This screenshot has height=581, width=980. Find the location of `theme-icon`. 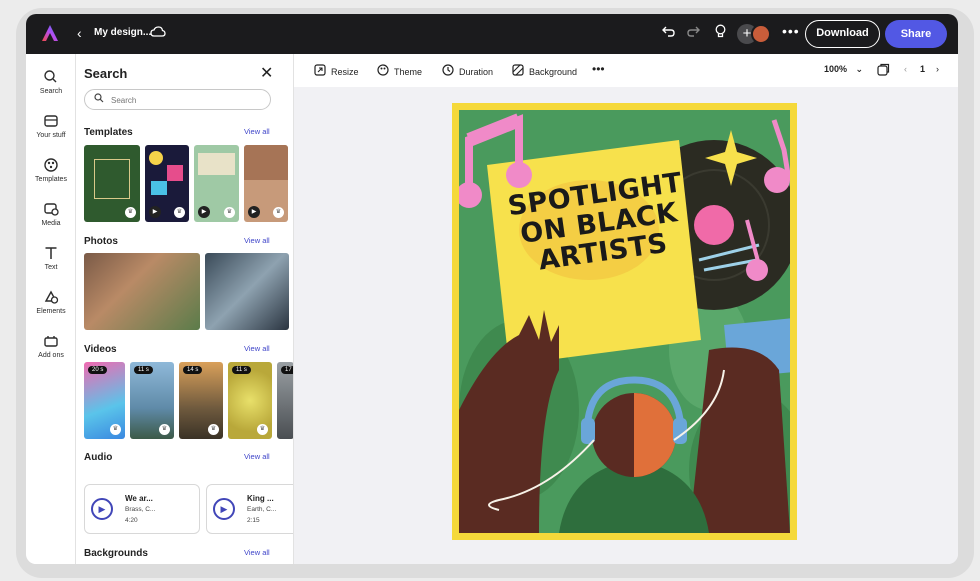

theme-icon is located at coordinates (383, 70).